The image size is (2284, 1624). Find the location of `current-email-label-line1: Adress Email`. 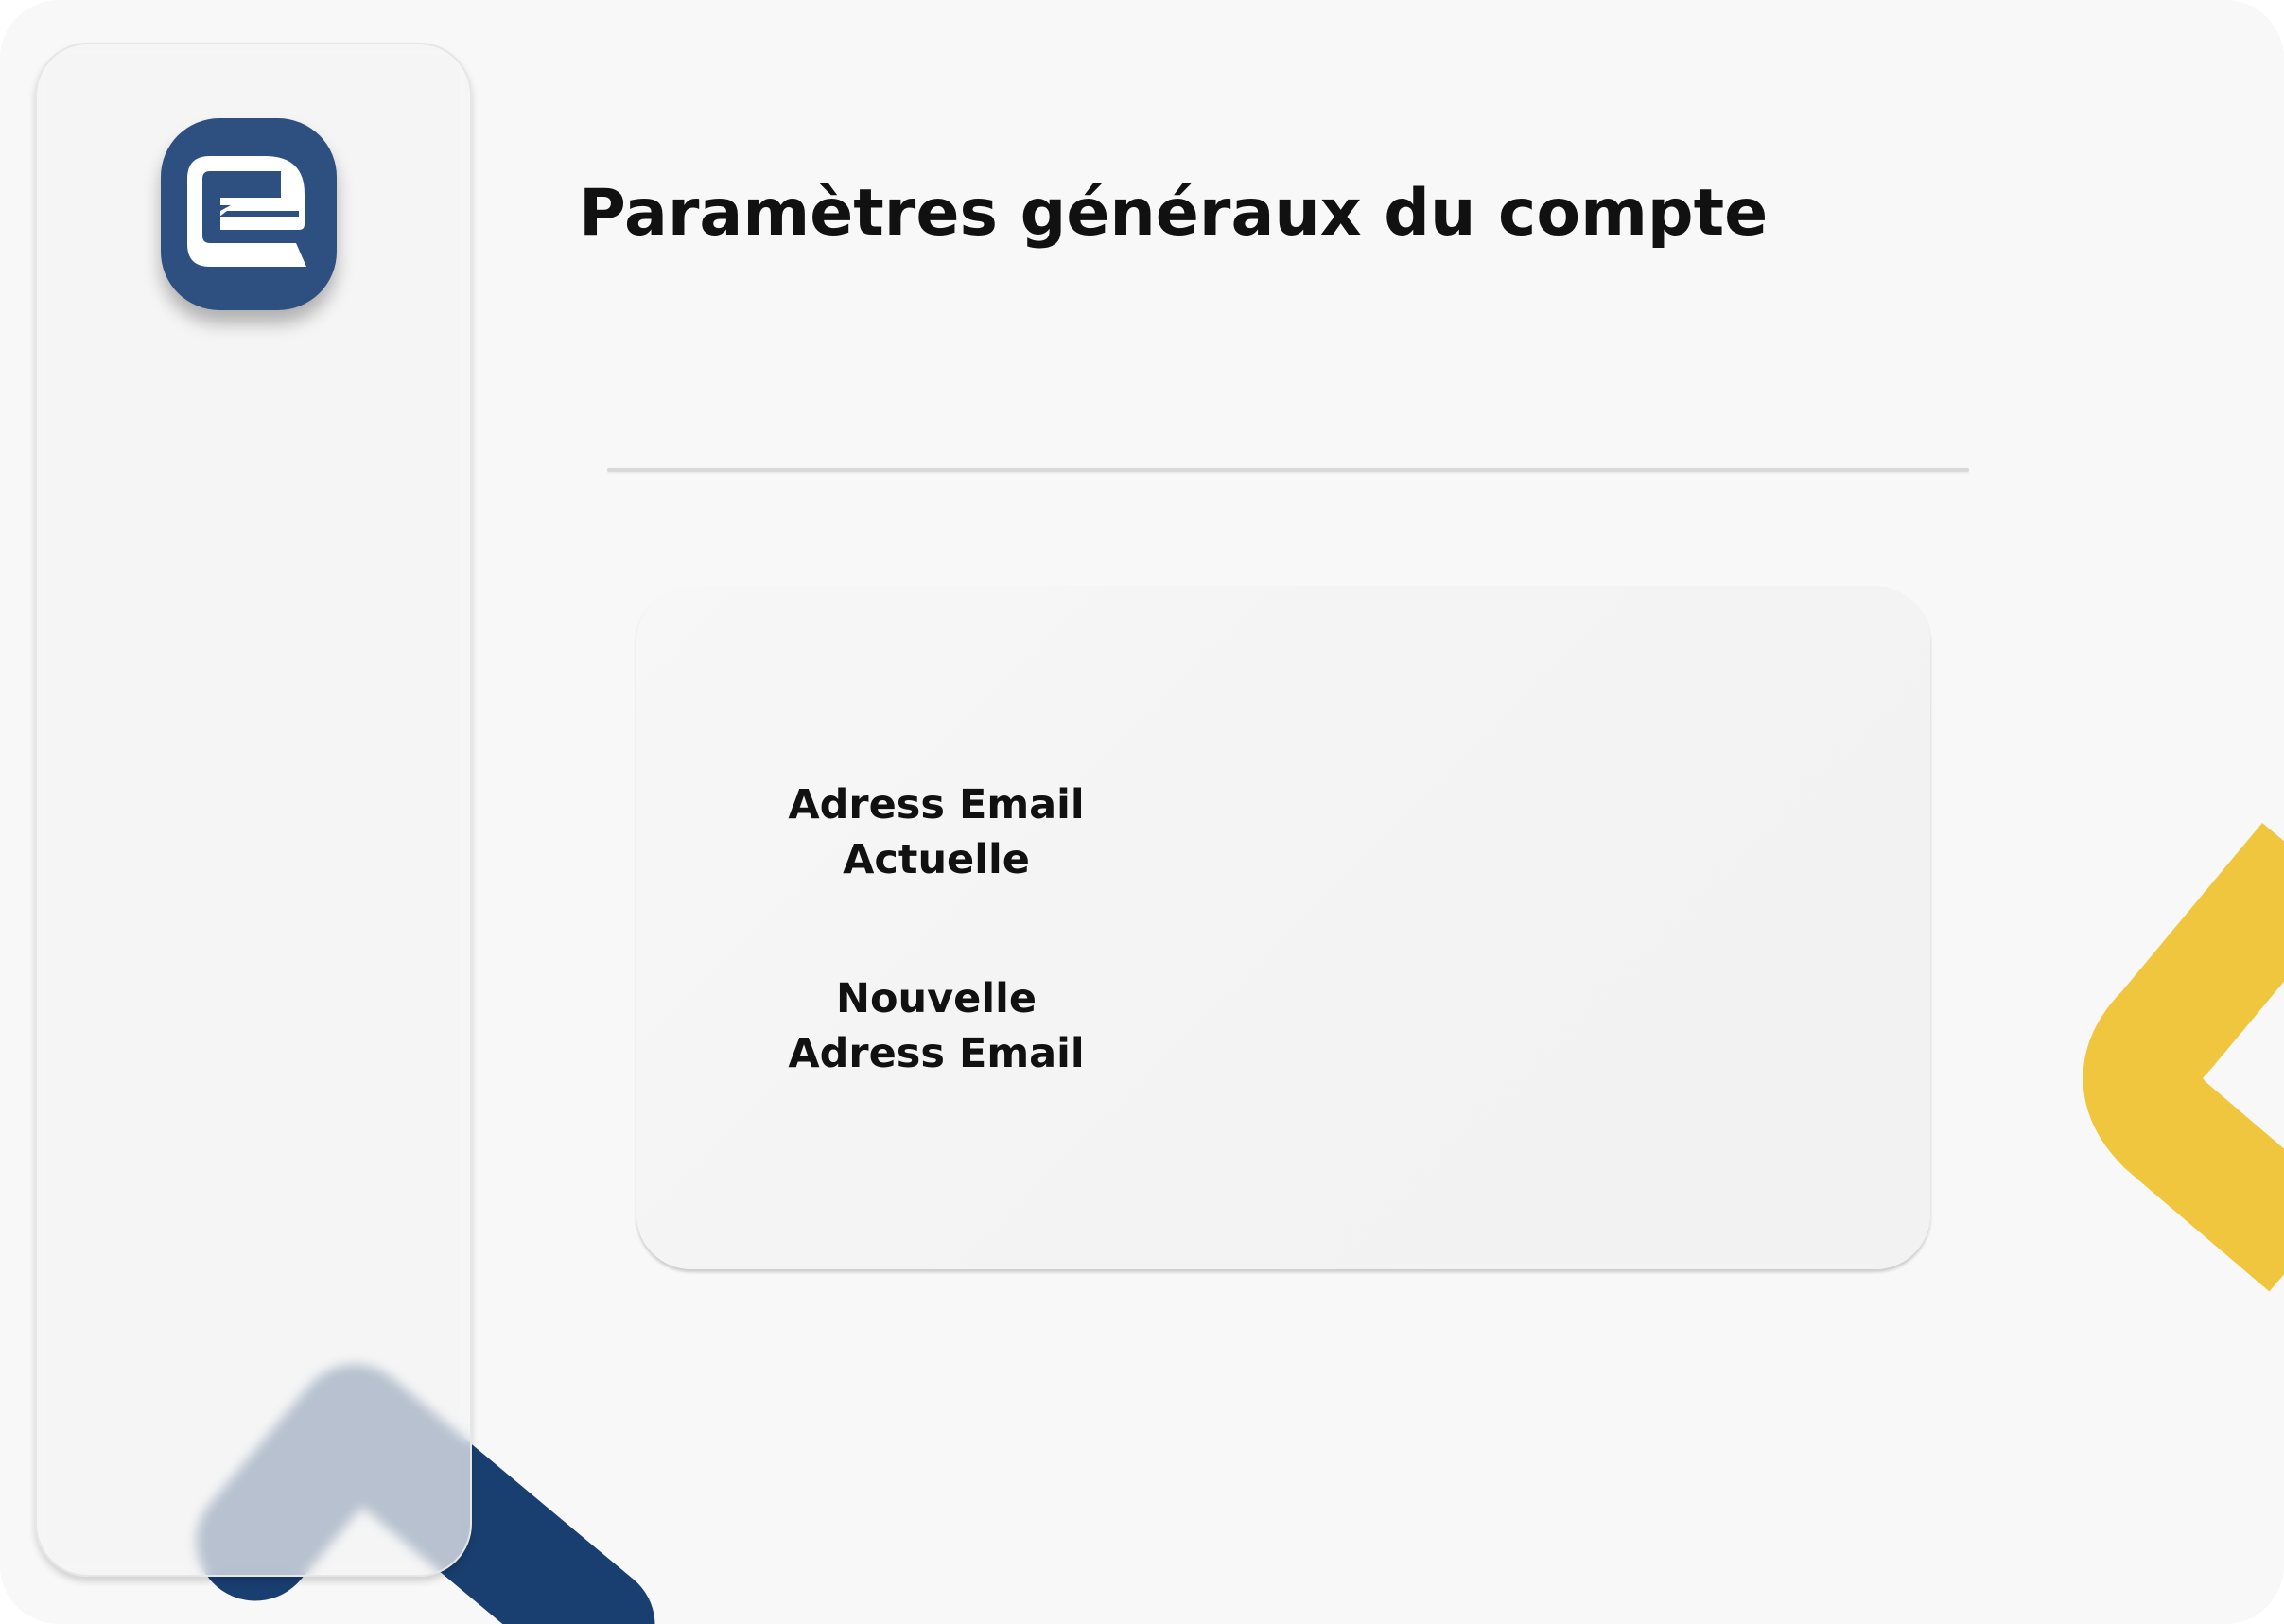

current-email-label-line1: Adress Email is located at coordinates (937, 805).